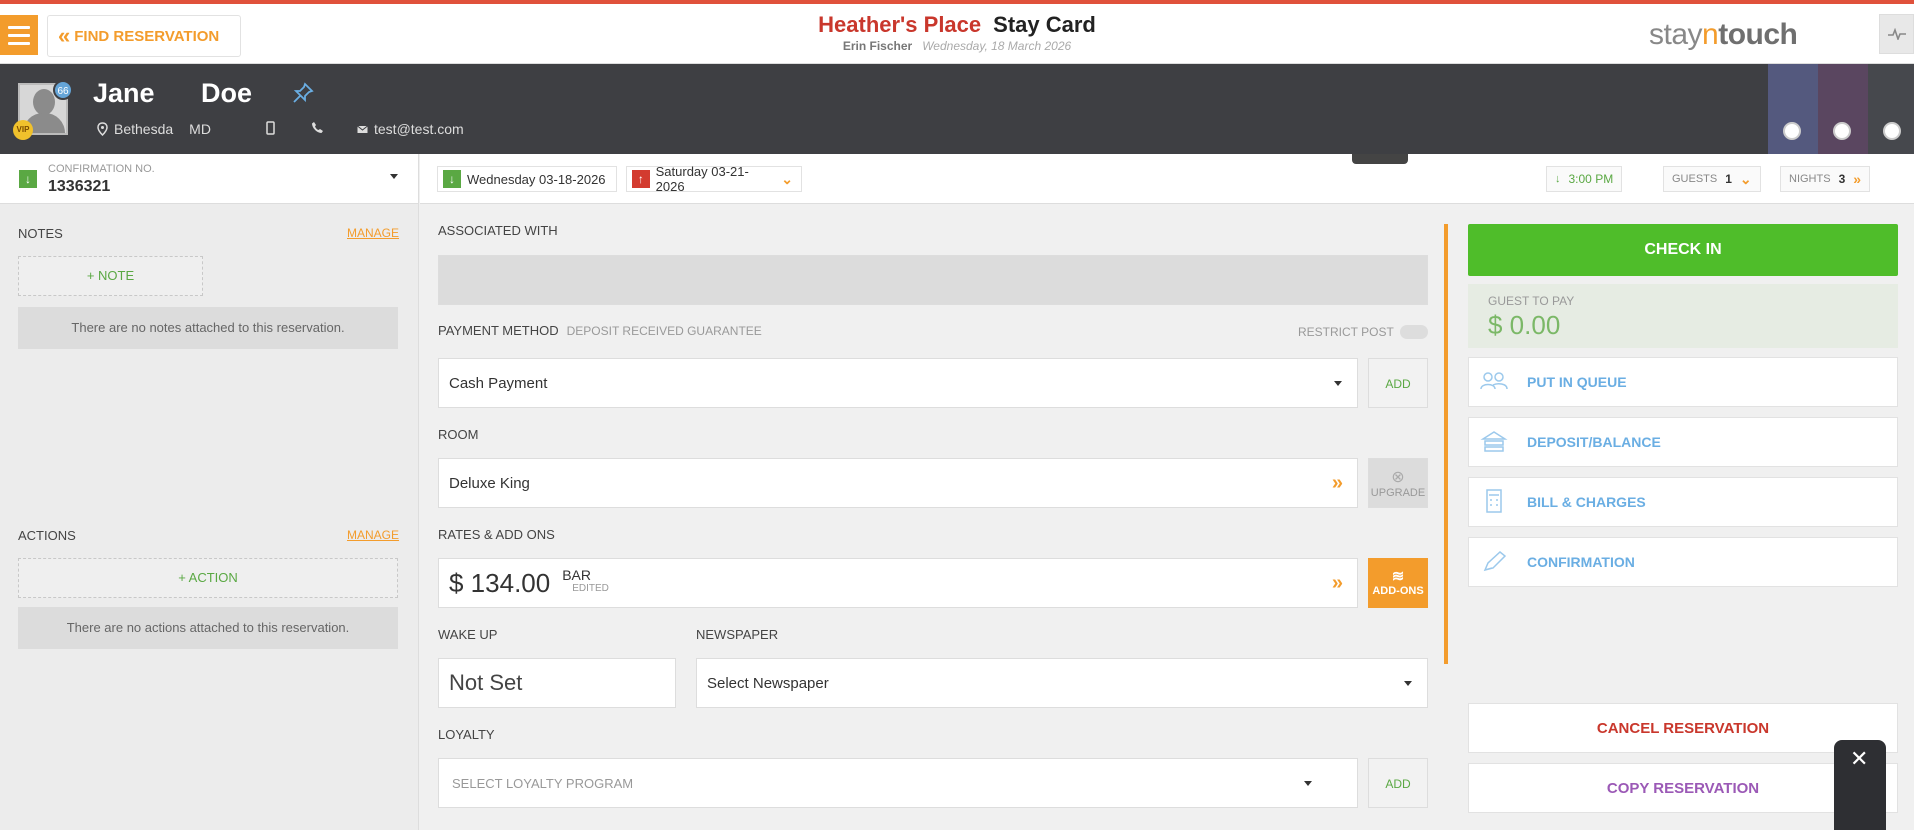  Describe the element at coordinates (1398, 383) in the screenshot. I see `add-payment-button: ADD` at that location.